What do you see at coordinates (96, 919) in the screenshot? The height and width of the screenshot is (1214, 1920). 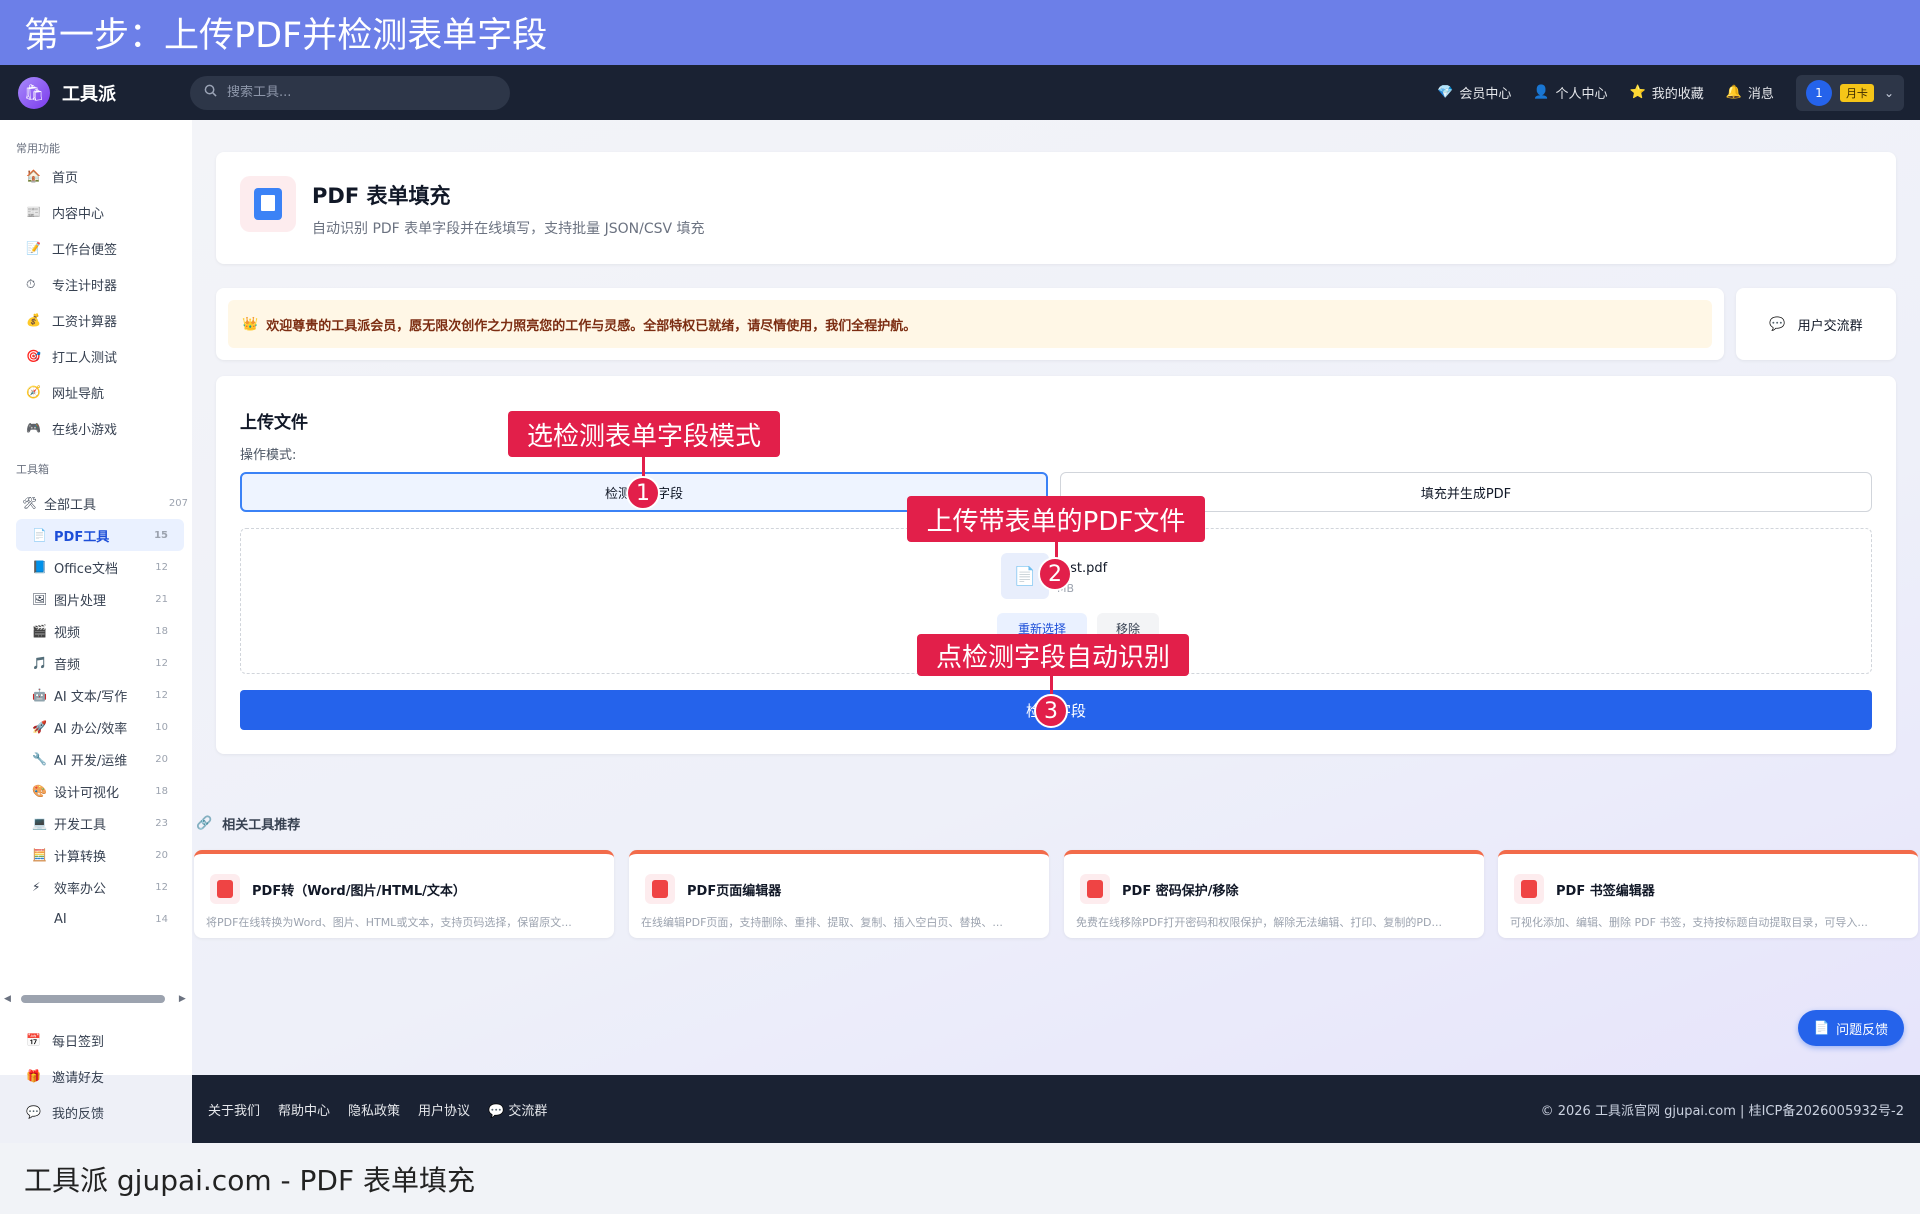 I see `sidebar-item-ai: AI 14` at bounding box center [96, 919].